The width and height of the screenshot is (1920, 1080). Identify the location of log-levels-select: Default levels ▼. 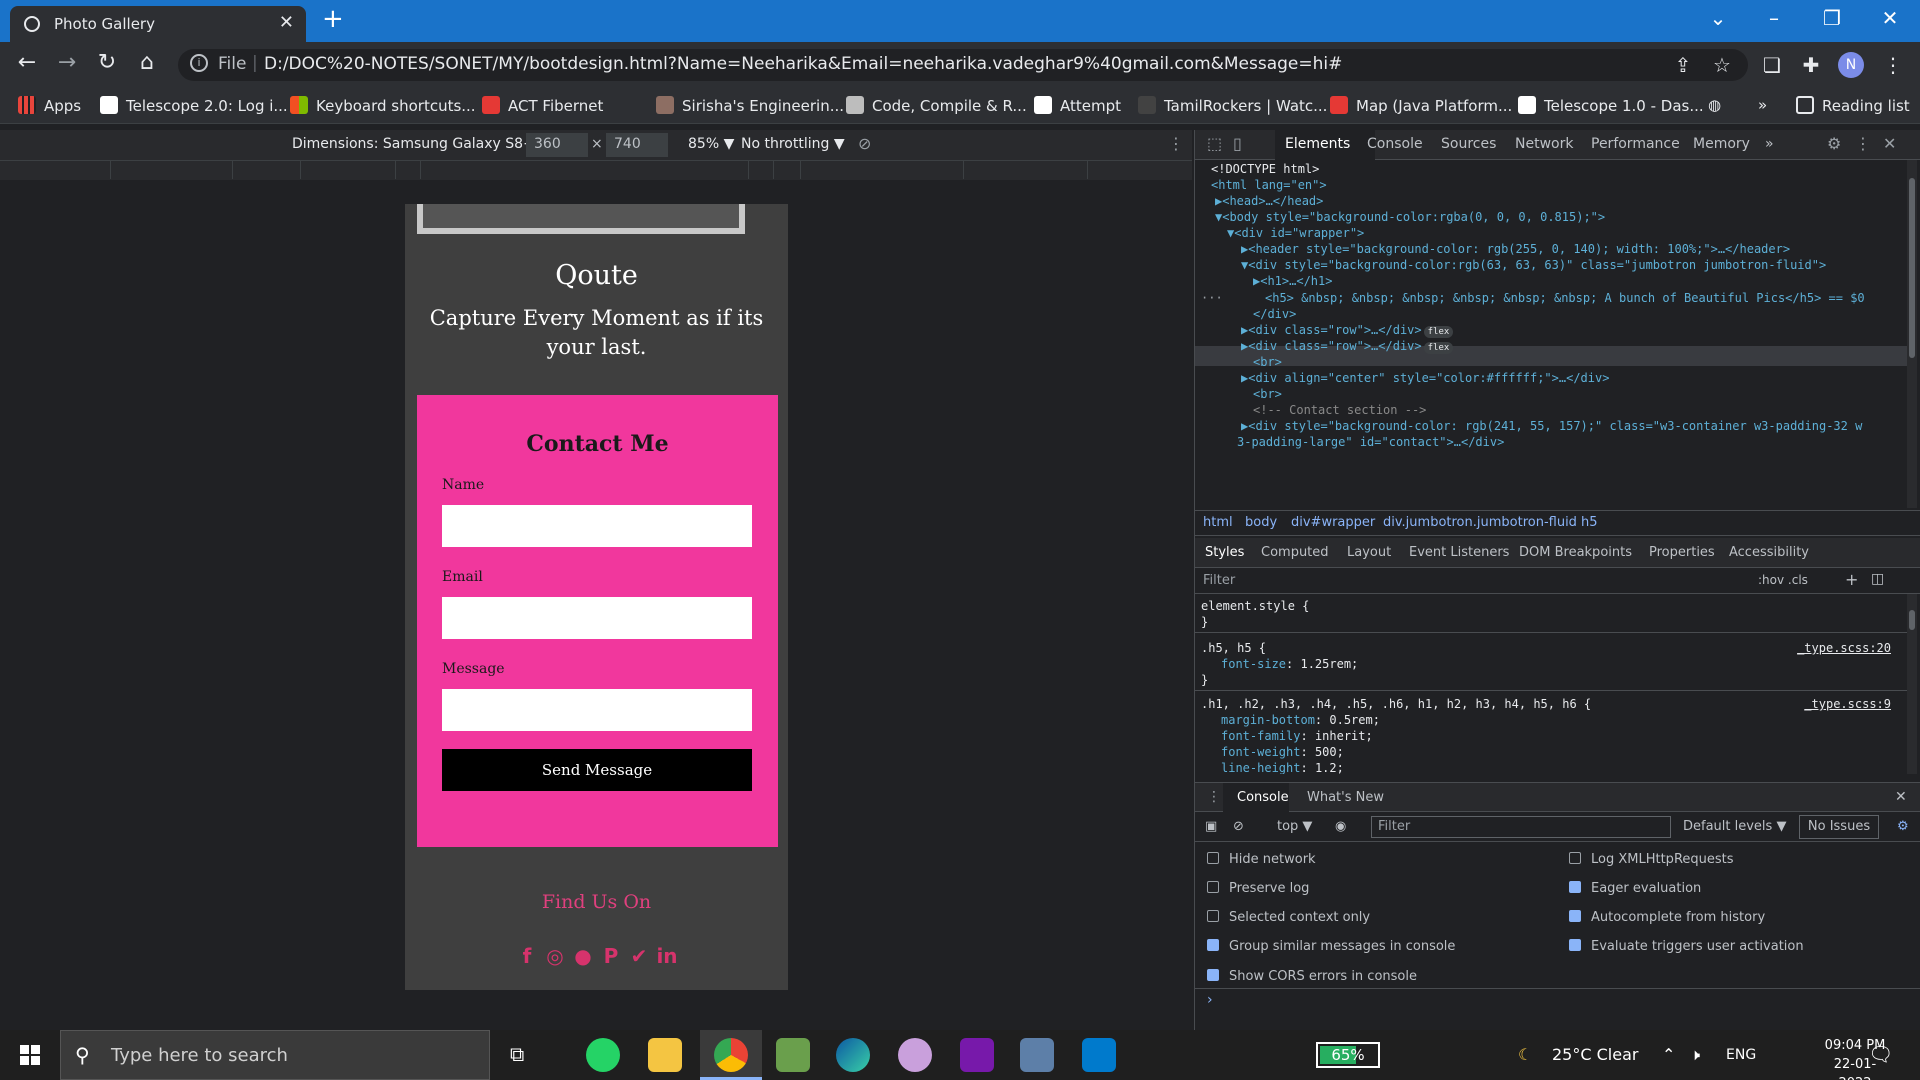
(1734, 826).